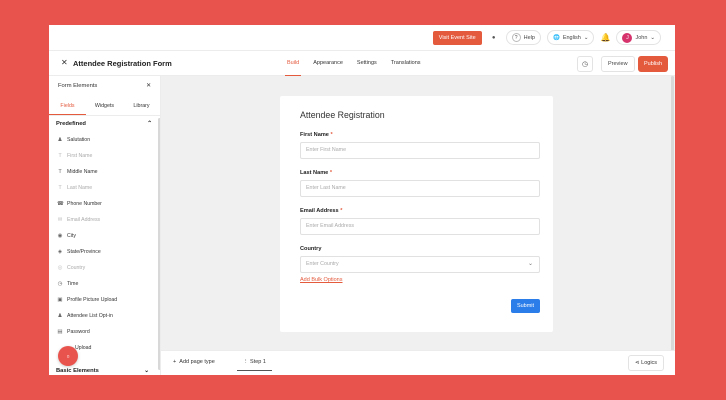  I want to click on help-icon: ?, so click(516, 37).